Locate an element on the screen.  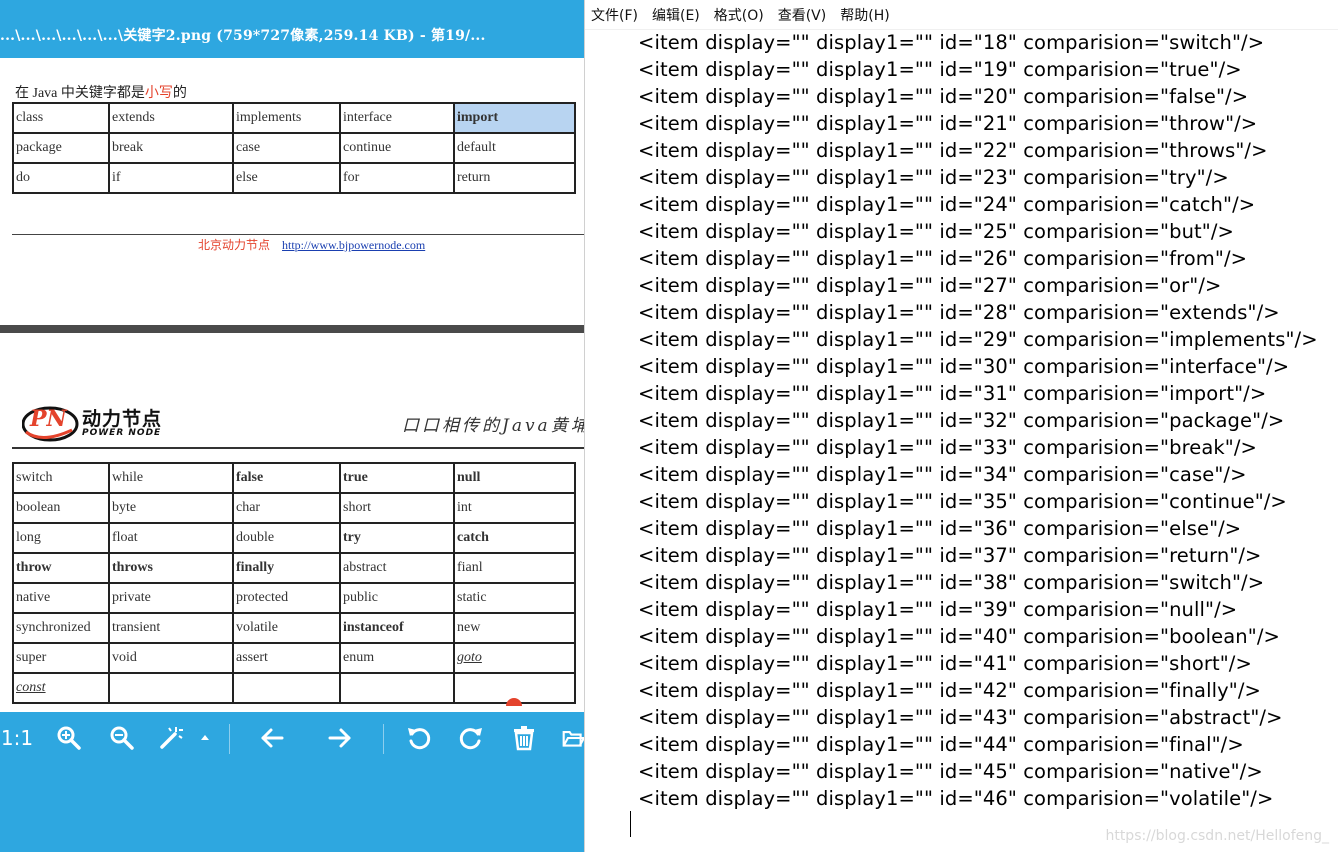
table-cell: boolean is located at coordinates (61, 508).